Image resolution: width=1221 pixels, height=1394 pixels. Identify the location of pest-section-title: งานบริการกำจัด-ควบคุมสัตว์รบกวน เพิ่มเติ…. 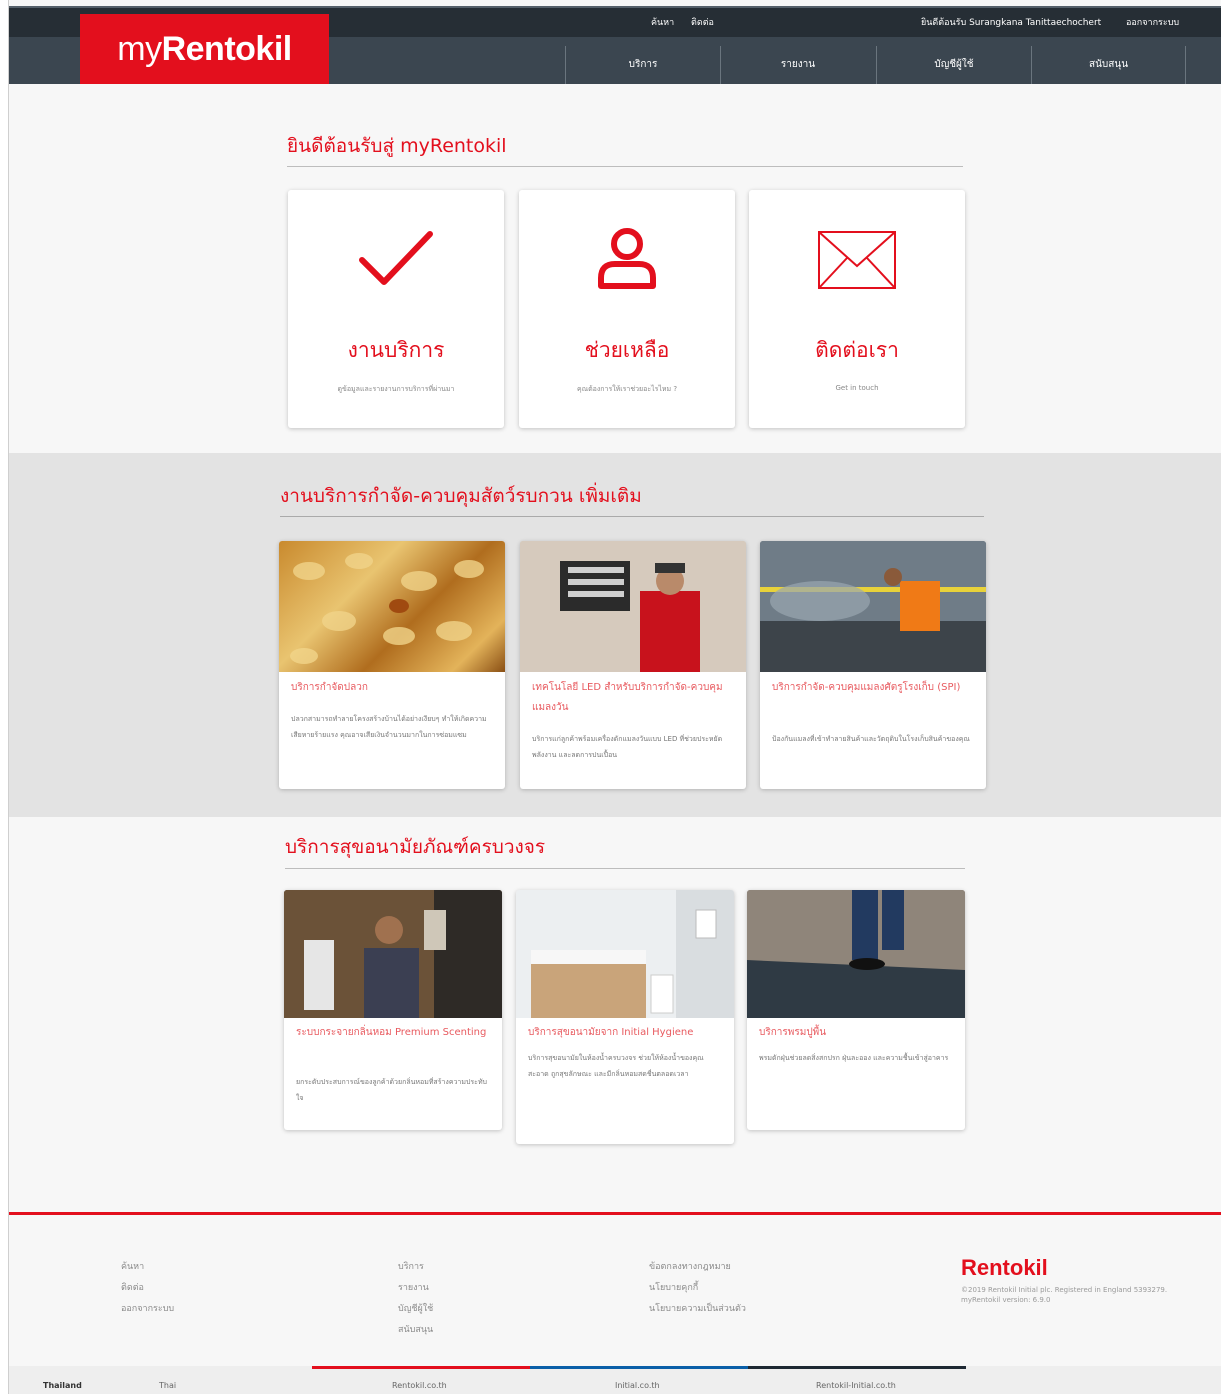
(461, 496).